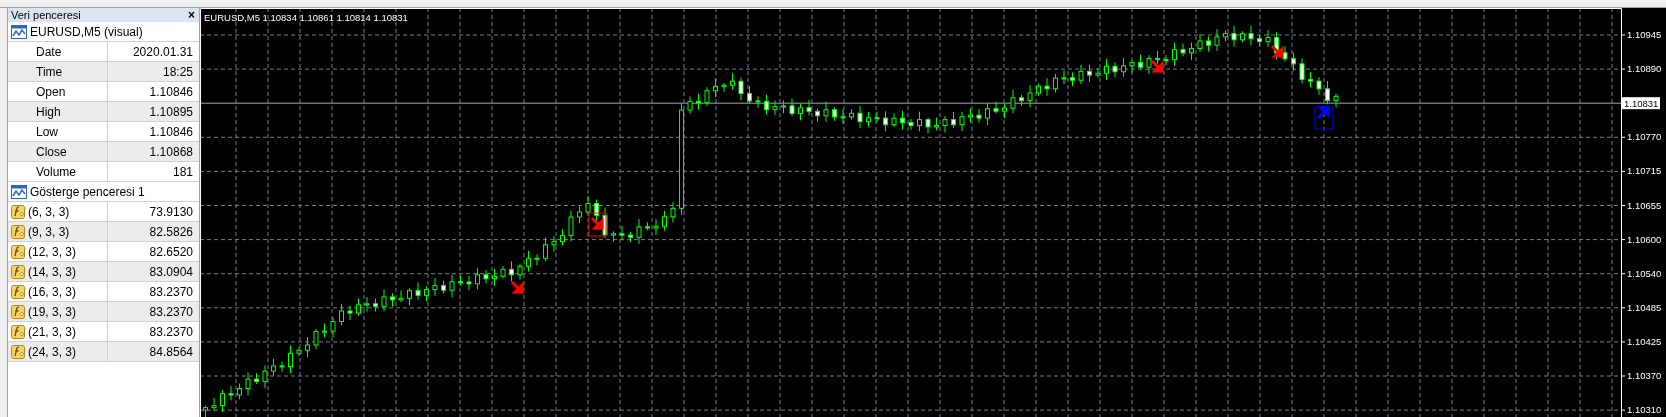 This screenshot has height=417, width=1666. I want to click on row-label: (9, 3, 3), so click(49, 231).